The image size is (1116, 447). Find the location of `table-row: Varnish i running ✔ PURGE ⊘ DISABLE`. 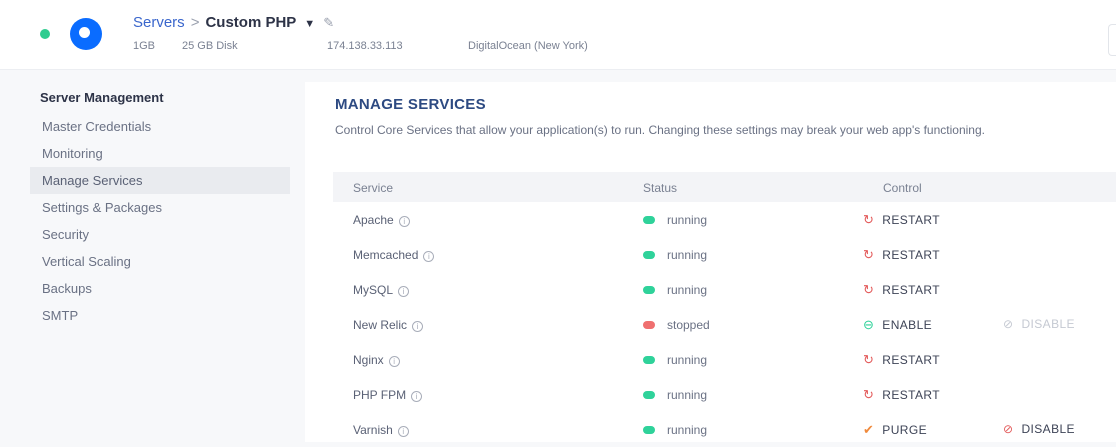

table-row: Varnish i running ✔ PURGE ⊘ DISABLE is located at coordinates (724, 429).